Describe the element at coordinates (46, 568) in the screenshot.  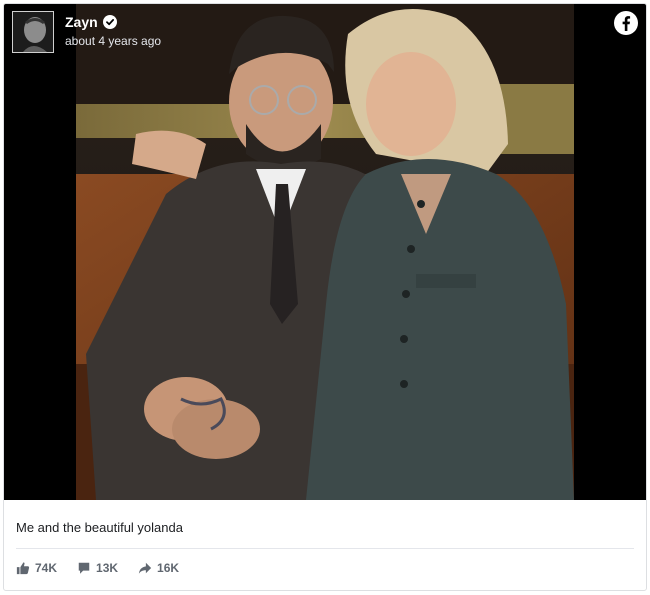
I see `likes-count: 74K` at that location.